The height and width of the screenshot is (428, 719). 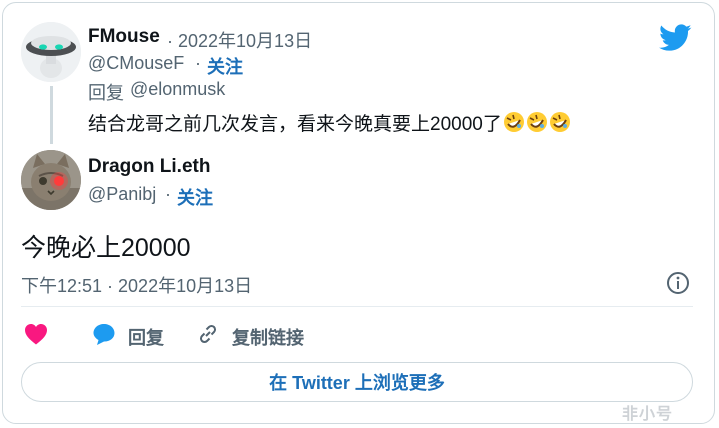 What do you see at coordinates (51, 52) in the screenshot?
I see `fmouse-avatar` at bounding box center [51, 52].